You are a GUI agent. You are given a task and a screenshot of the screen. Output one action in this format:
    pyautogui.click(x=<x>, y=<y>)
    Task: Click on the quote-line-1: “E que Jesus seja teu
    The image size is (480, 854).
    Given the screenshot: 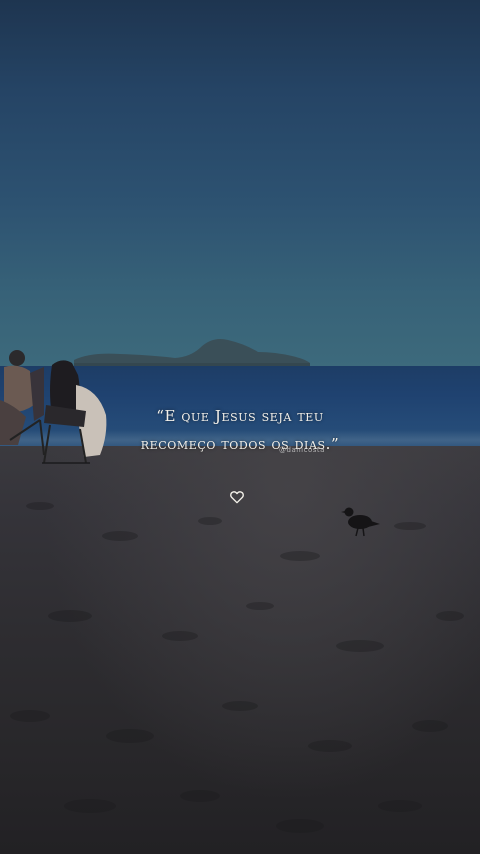 What is the action you would take?
    pyautogui.click(x=240, y=416)
    